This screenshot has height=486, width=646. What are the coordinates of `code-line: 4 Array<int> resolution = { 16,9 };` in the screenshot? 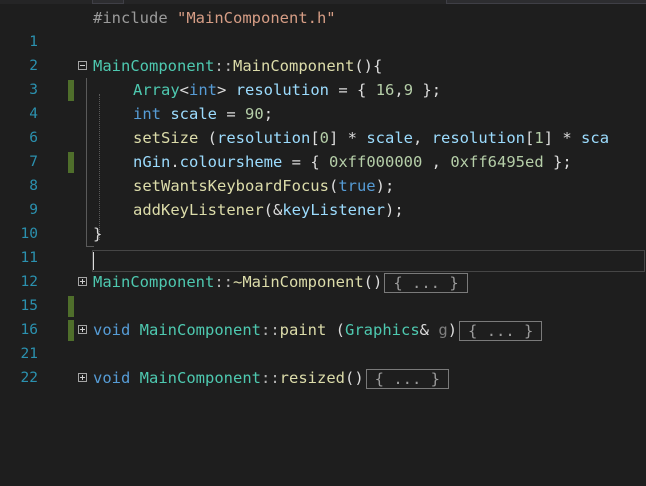 It's located at (323, 100).